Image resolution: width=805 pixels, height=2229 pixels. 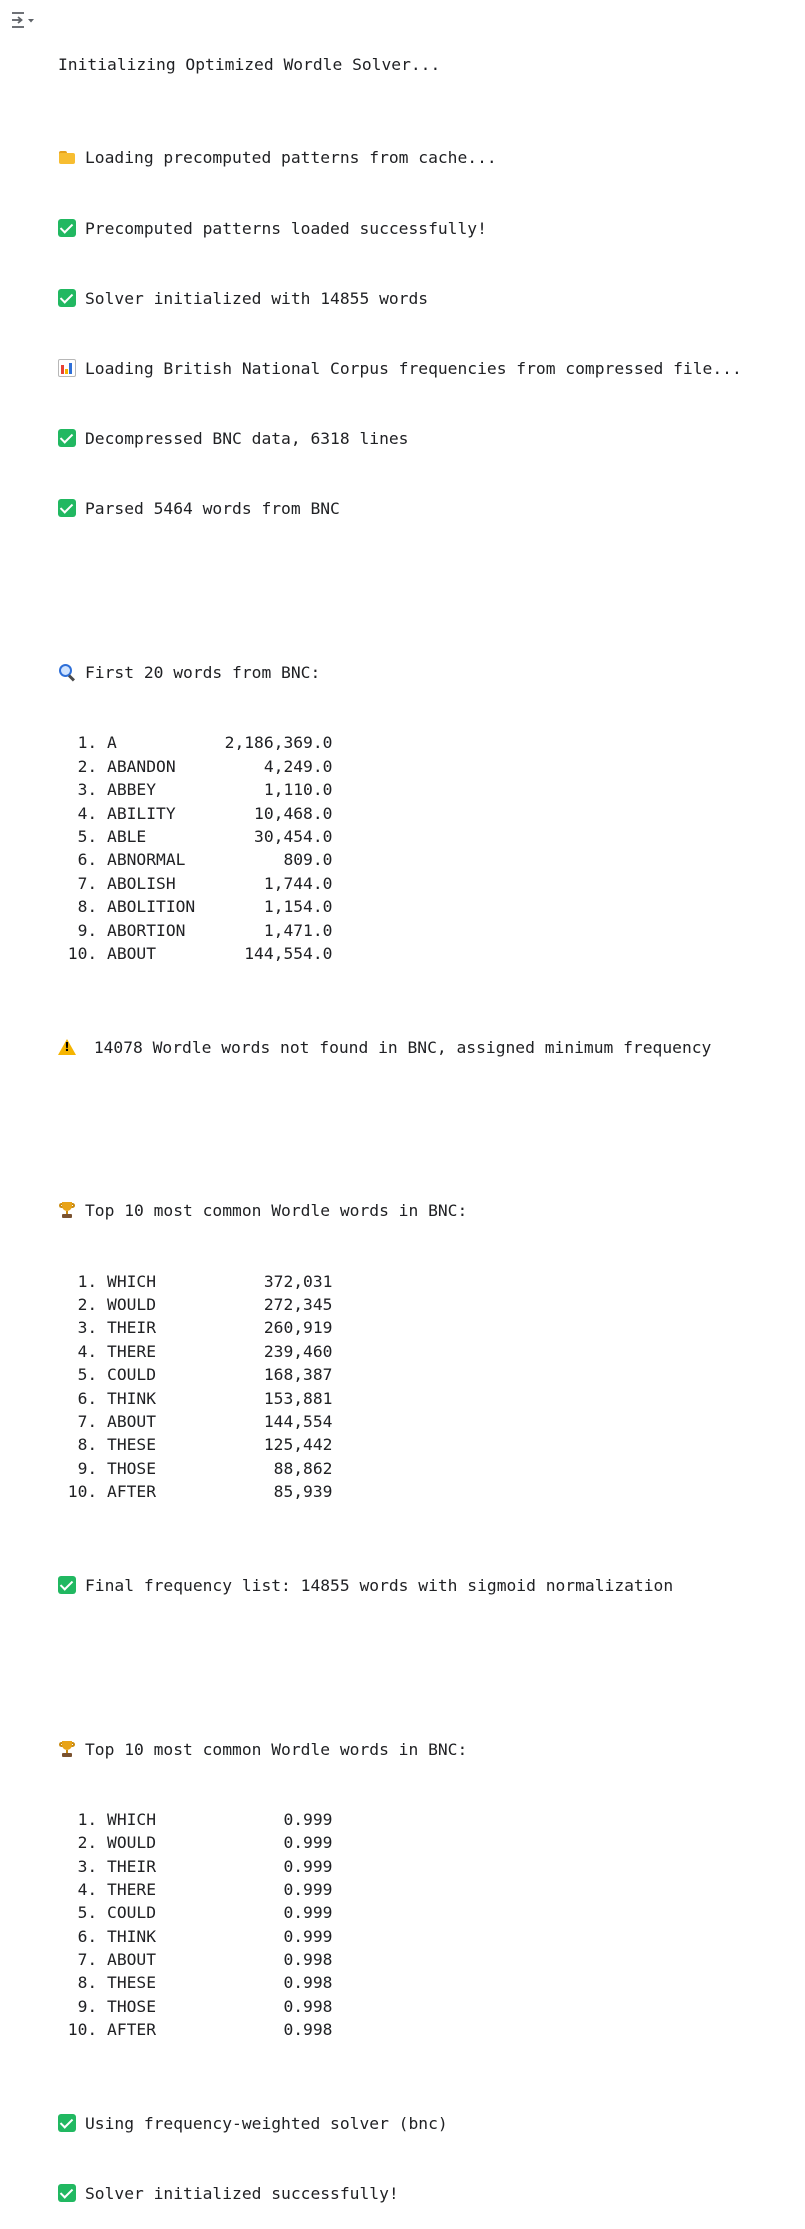 I want to click on list-item: 5. ABLE 30,454.0, so click(x=195, y=837).